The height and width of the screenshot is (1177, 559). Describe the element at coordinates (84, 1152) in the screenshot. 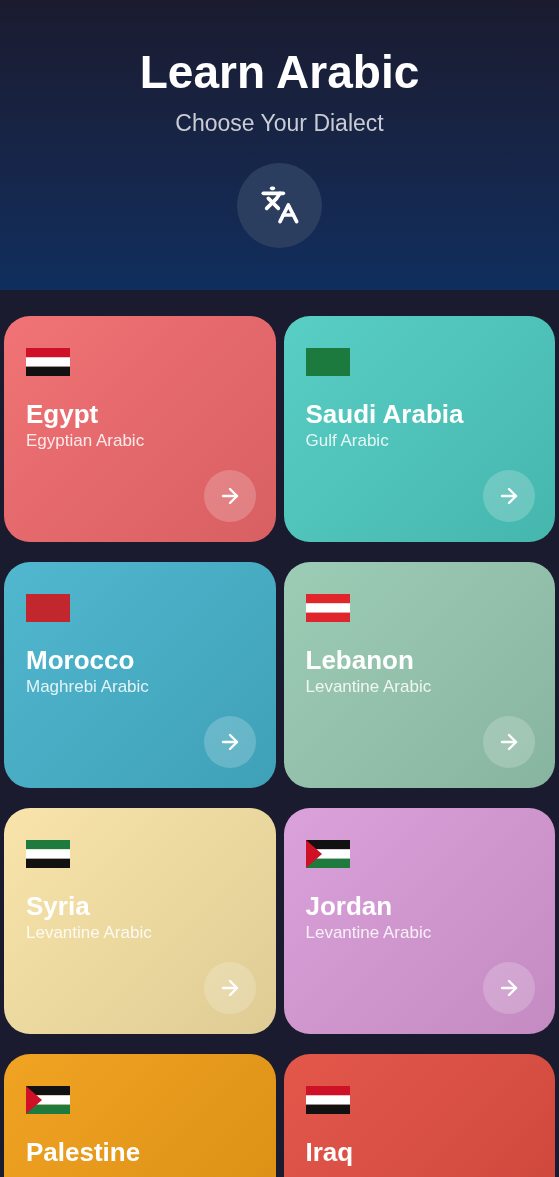

I see `country-name: Palestine` at that location.